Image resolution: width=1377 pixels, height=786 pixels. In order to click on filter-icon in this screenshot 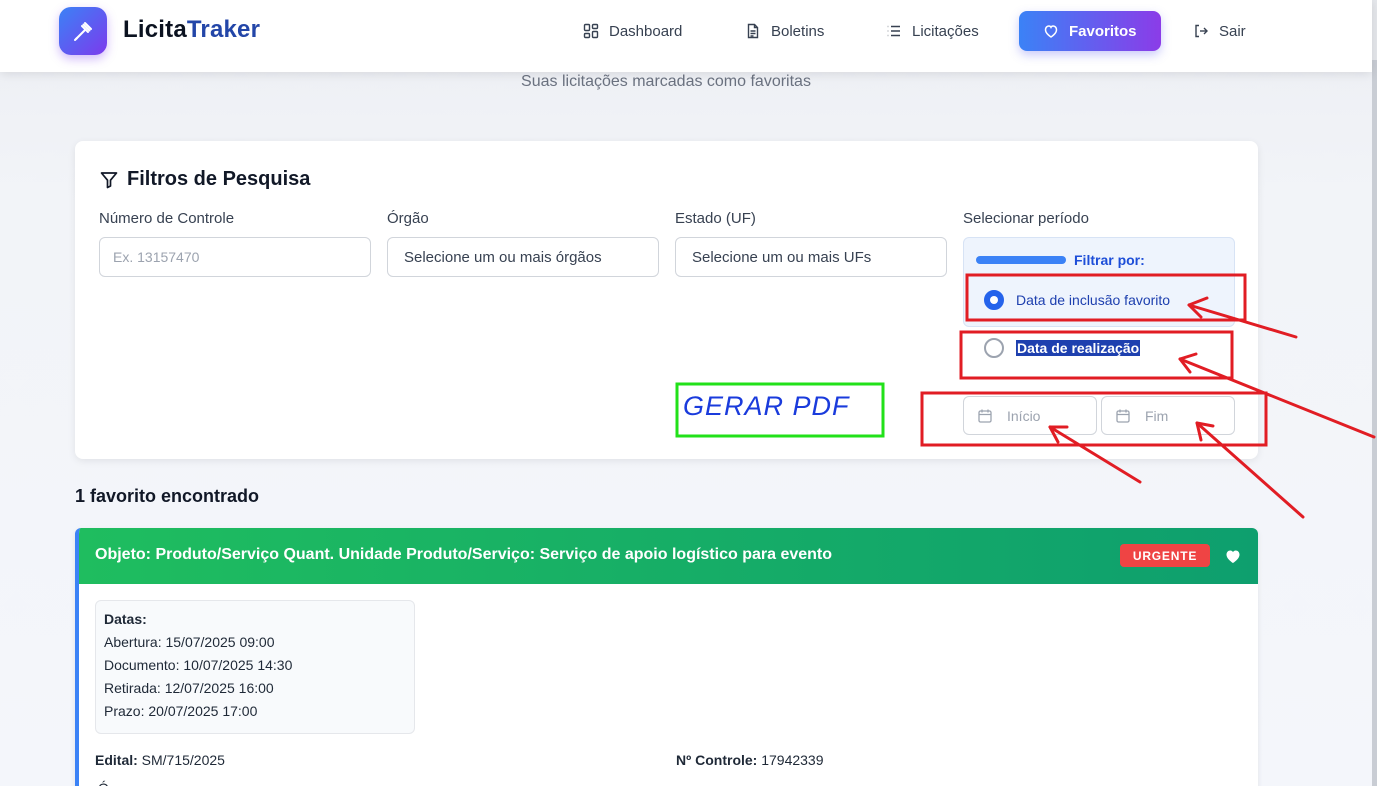, I will do `click(109, 179)`.